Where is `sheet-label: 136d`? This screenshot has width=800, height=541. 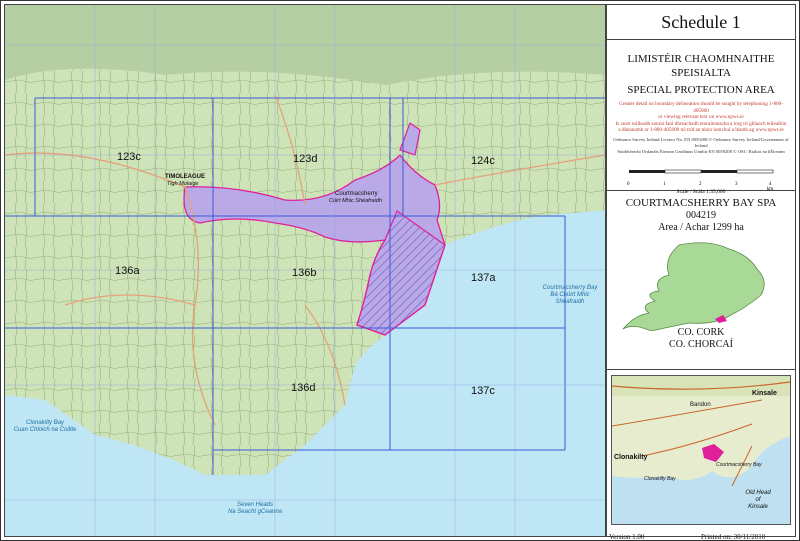
sheet-label: 136d is located at coordinates (303, 388).